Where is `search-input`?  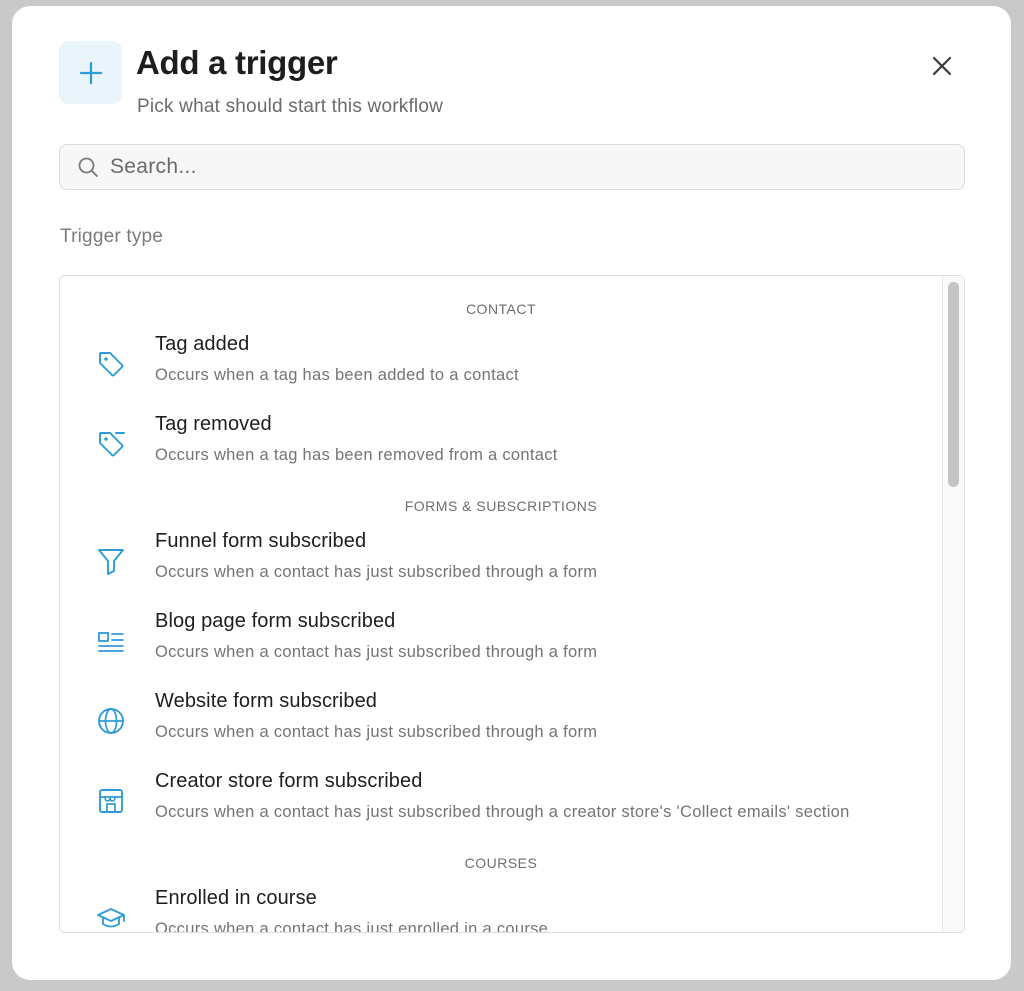 search-input is located at coordinates (537, 167).